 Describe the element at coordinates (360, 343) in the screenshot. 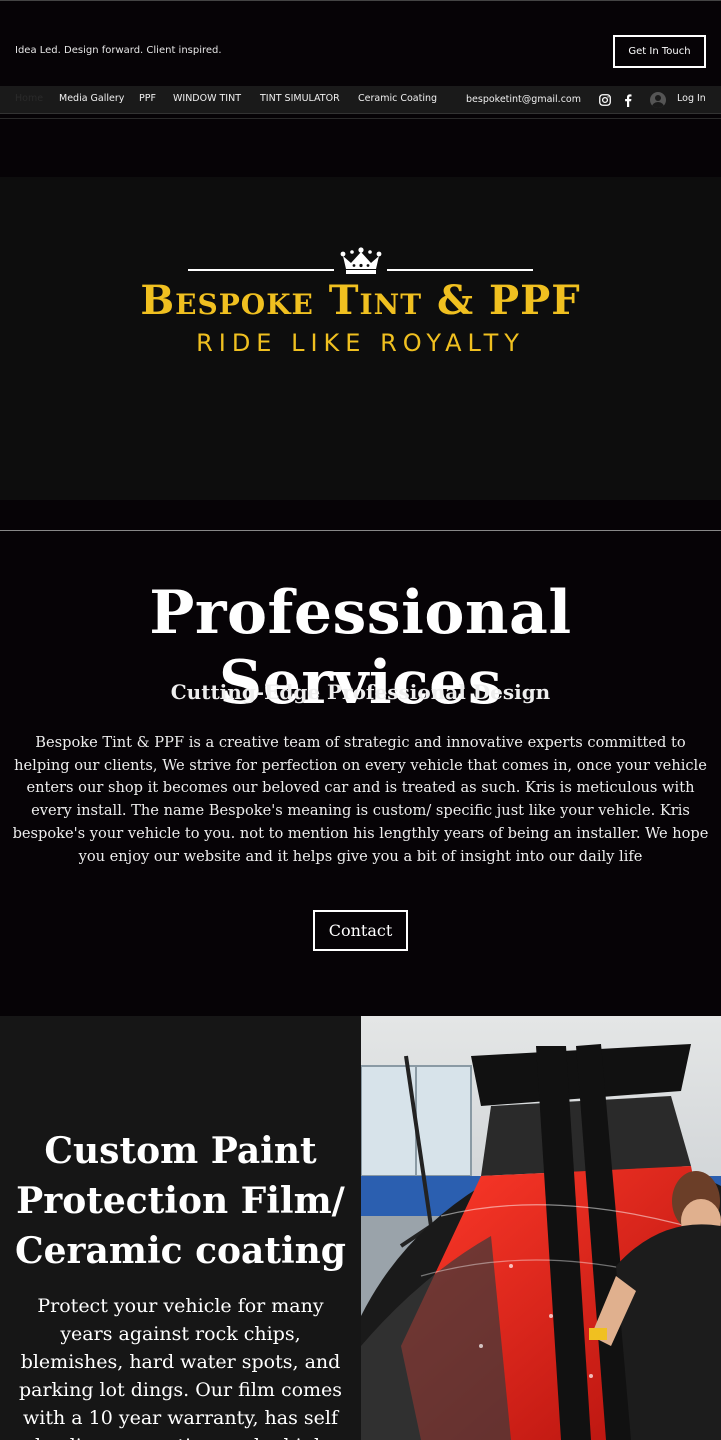

I see `logo-tagline: RIDE LIKE ROYALTY` at that location.